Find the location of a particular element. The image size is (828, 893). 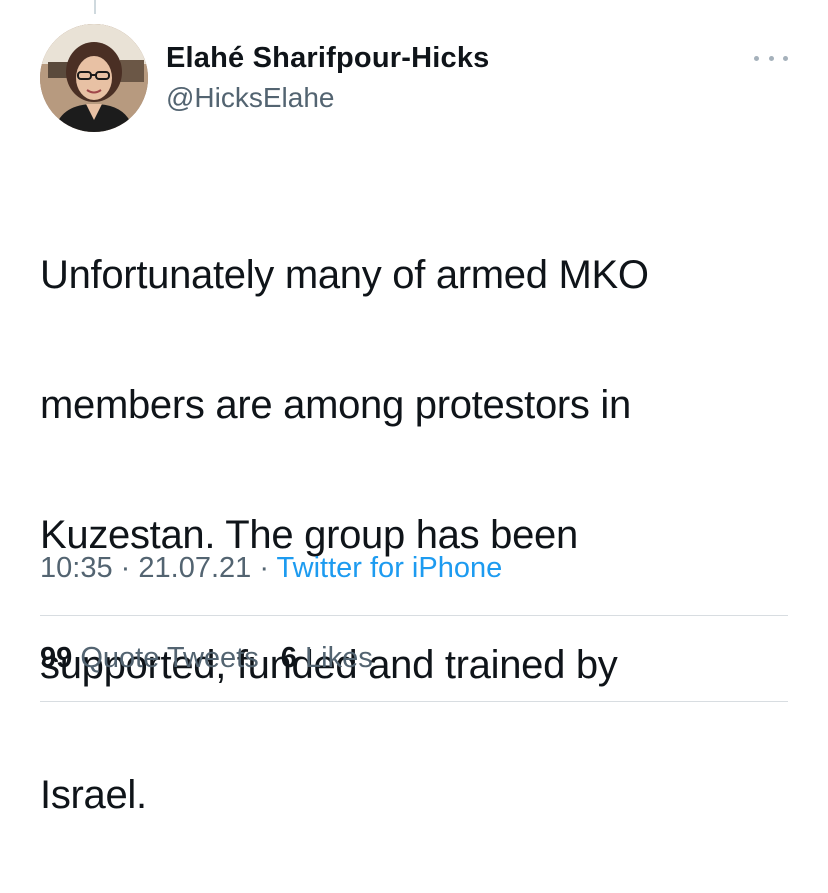

likes-stat: 6 Likes is located at coordinates (327, 658).